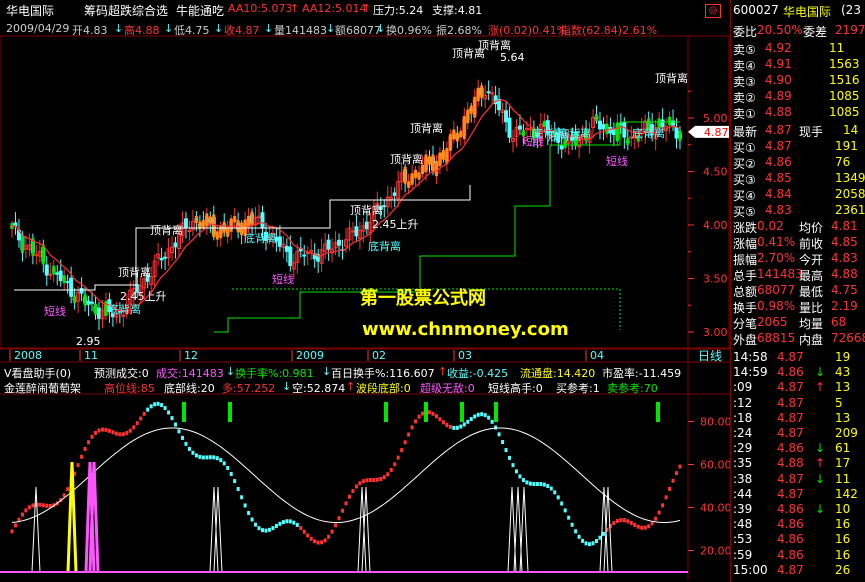 The height and width of the screenshot is (582, 865). Describe the element at coordinates (798, 48) in the screenshot. I see `ask-row: 卖⑤ 4.92 11` at that location.